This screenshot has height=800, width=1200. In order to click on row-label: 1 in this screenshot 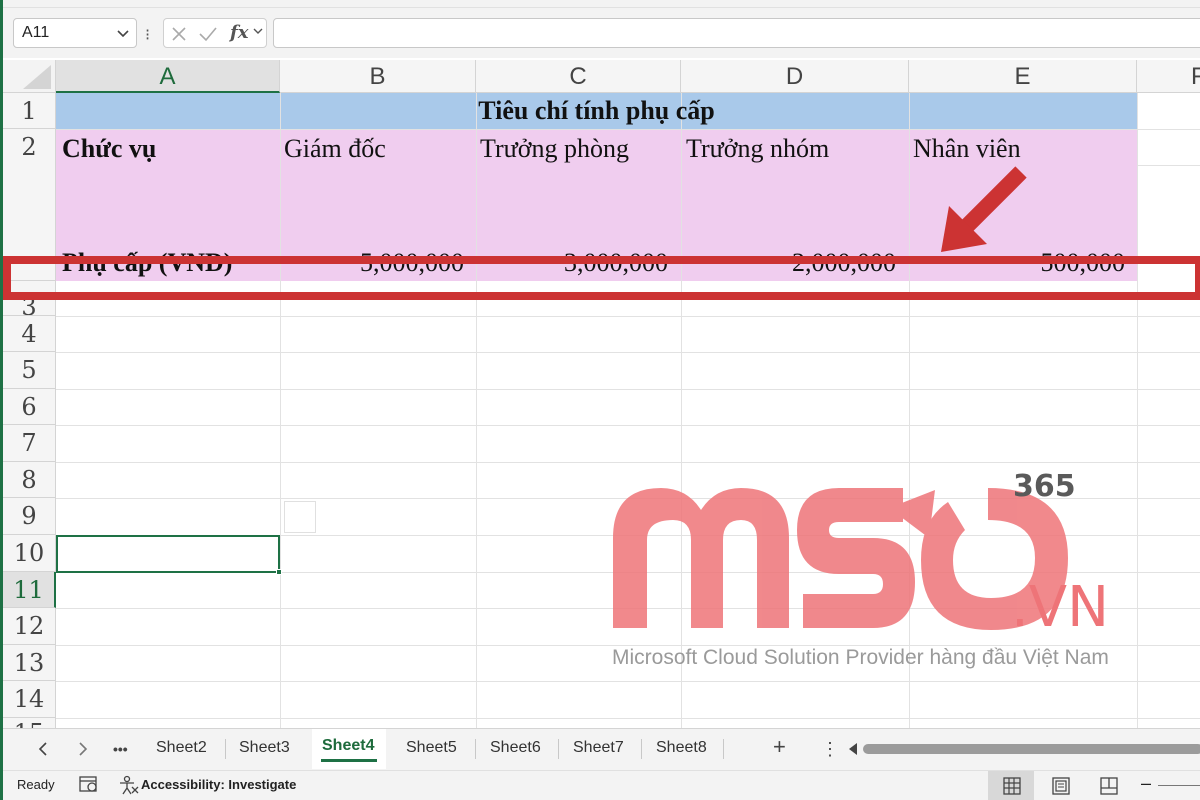, I will do `click(29, 111)`.